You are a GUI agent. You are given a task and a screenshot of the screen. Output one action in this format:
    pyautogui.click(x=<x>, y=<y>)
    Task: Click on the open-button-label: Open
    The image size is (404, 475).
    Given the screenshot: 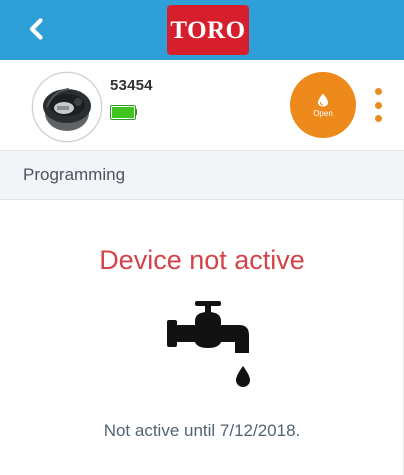 What is the action you would take?
    pyautogui.click(x=323, y=113)
    